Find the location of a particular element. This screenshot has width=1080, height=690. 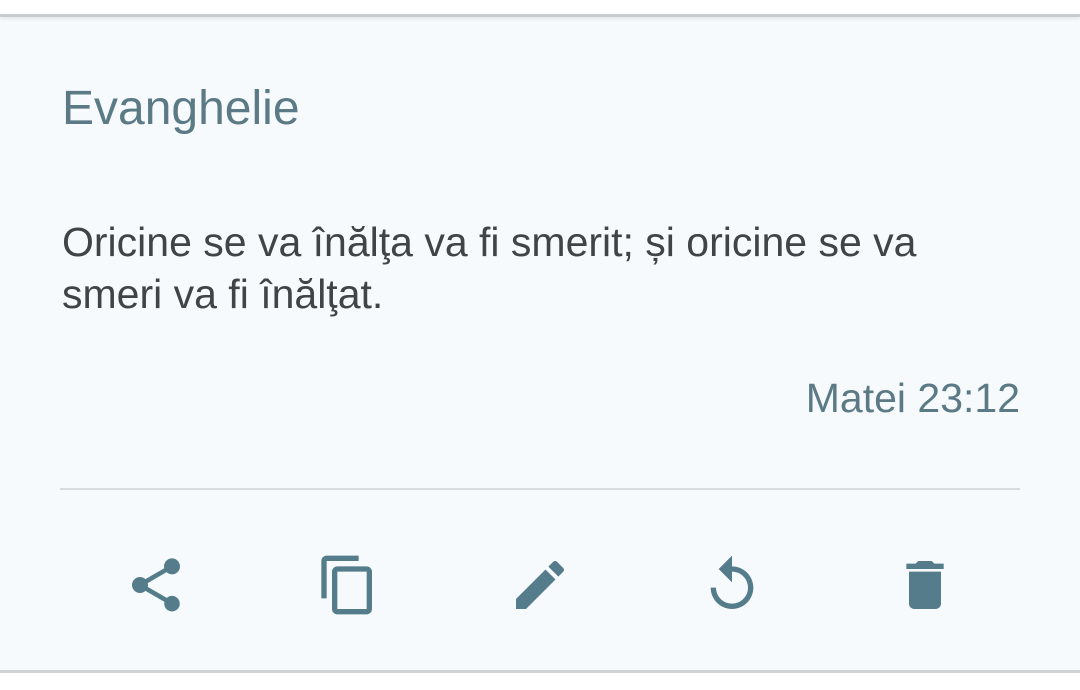

card-title: Evanghelie is located at coordinates (181, 108).